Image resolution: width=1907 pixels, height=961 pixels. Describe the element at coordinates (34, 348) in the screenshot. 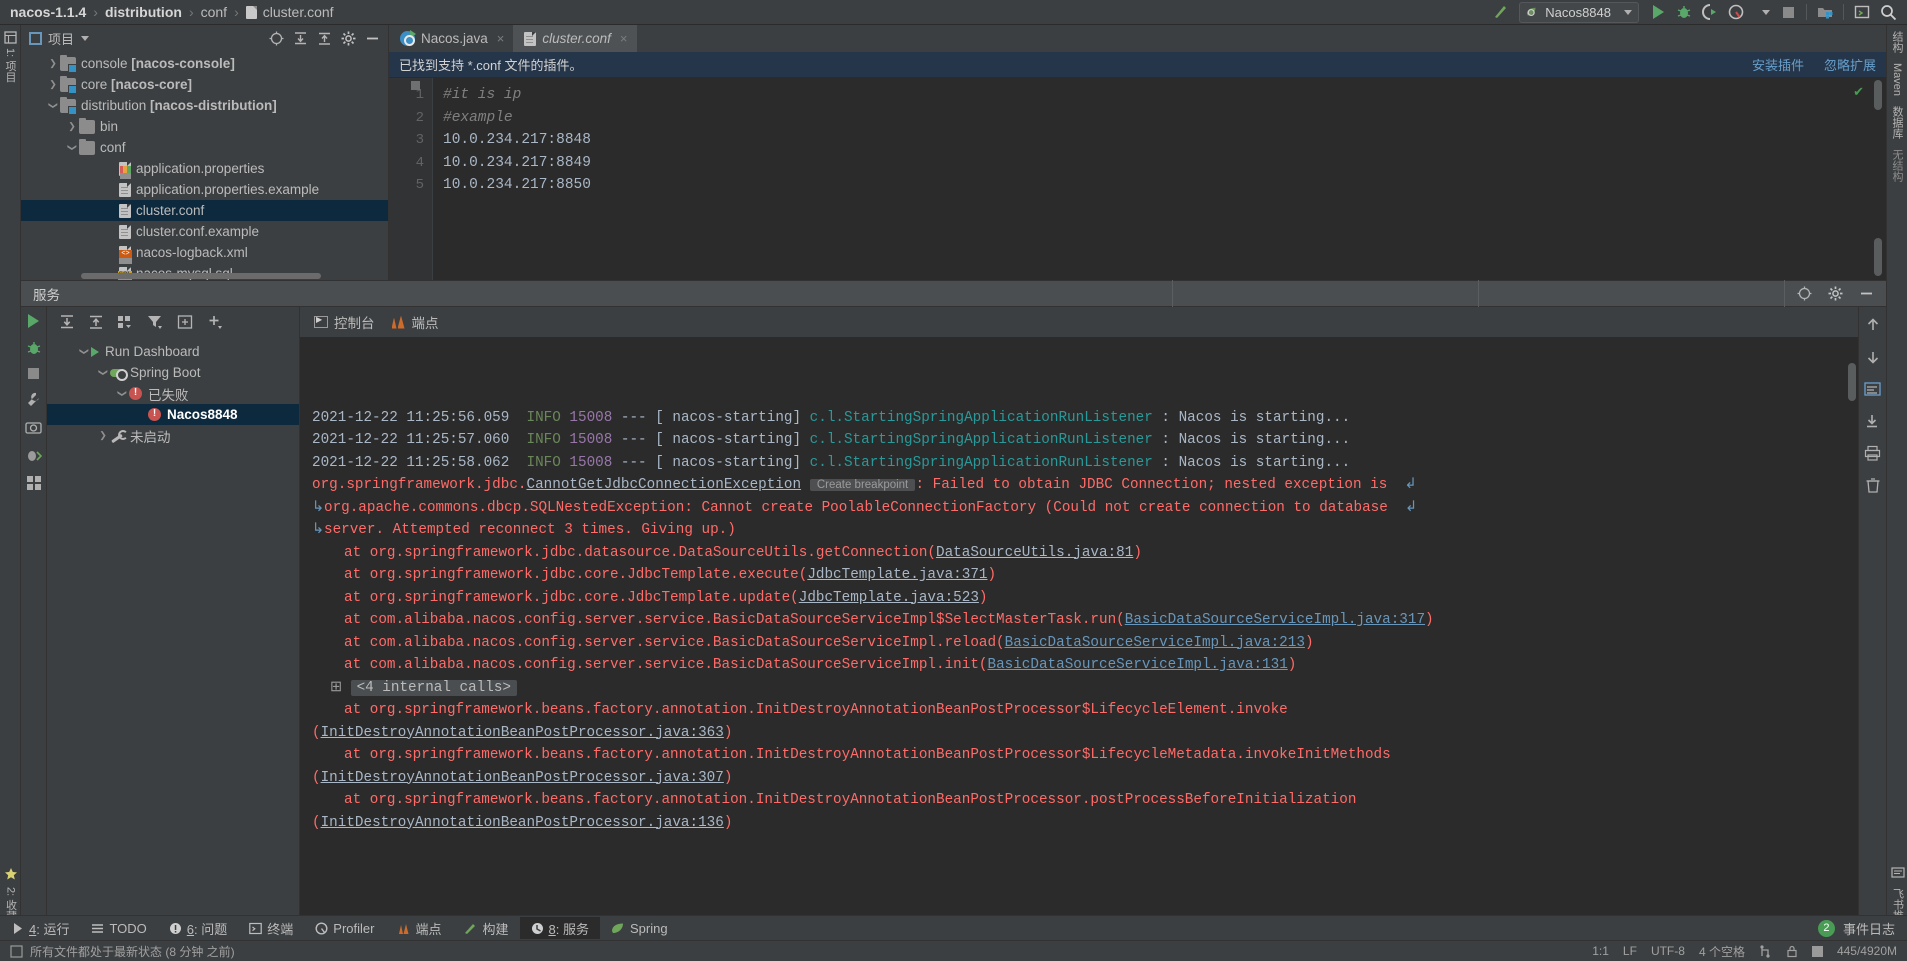

I see `debug-icon` at that location.